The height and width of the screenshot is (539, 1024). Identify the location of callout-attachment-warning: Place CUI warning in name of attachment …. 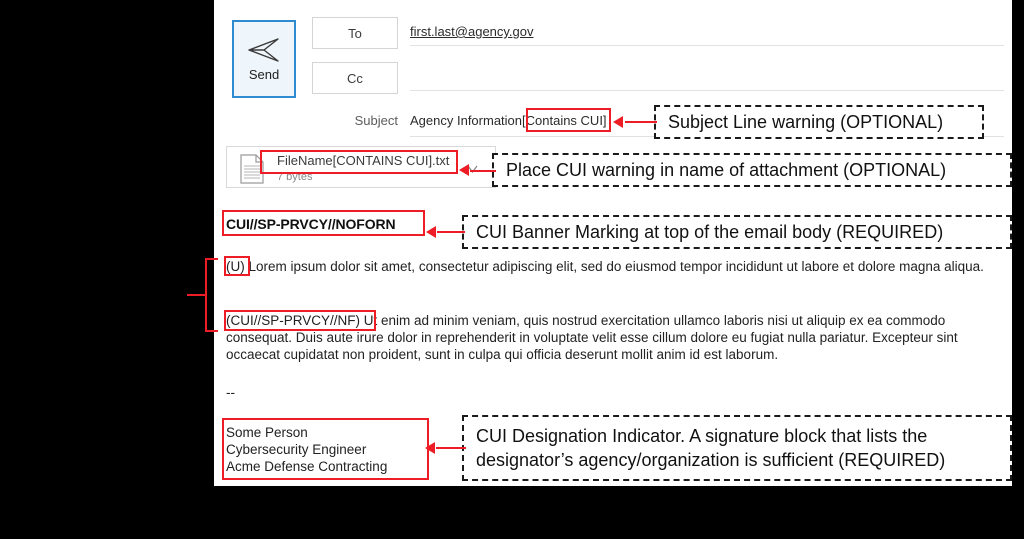
(752, 170).